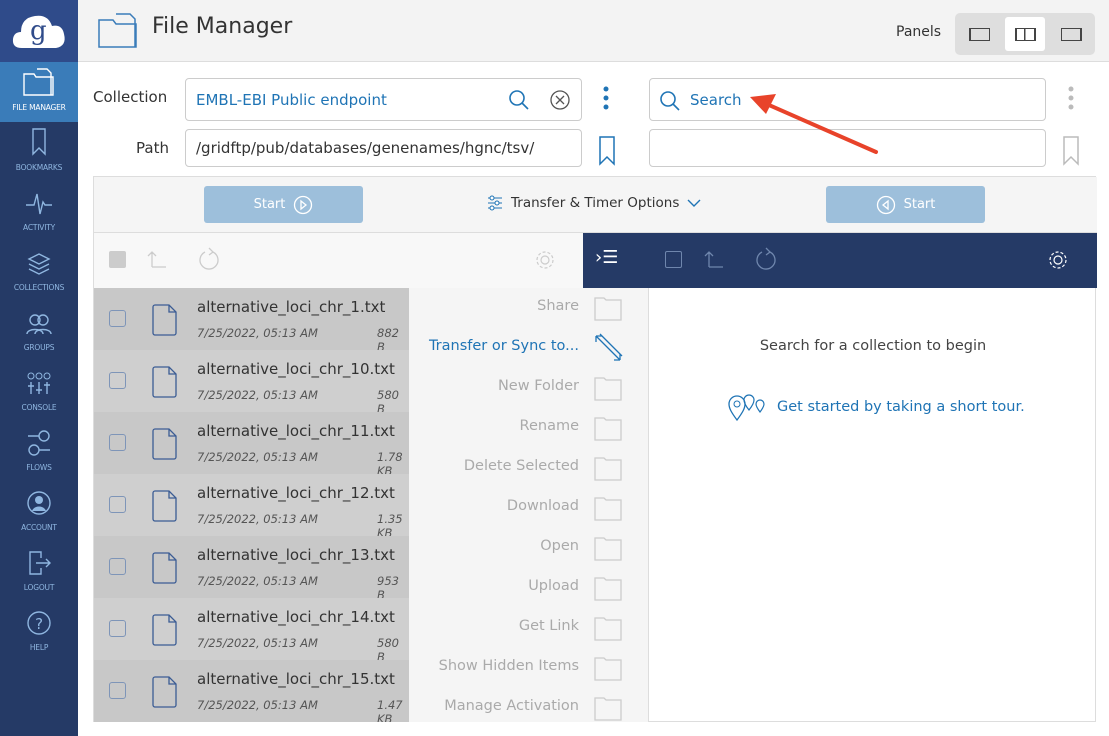  I want to click on panels-toggle, so click(1025, 34).